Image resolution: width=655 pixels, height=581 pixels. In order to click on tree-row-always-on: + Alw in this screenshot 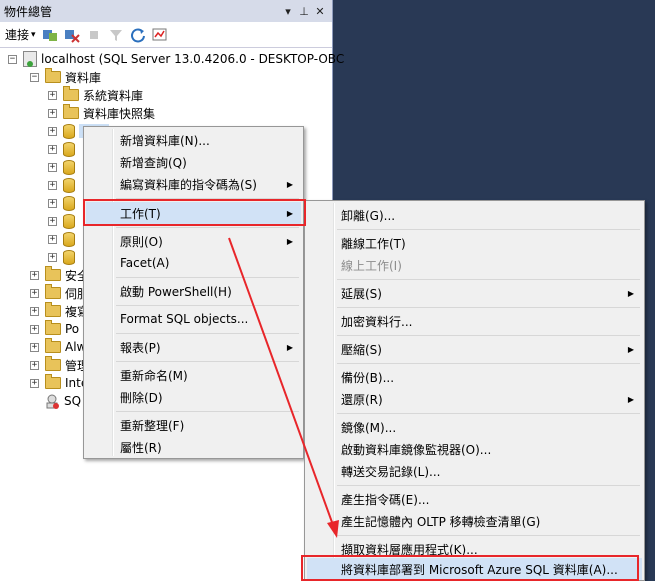, I will do `click(58, 347)`.